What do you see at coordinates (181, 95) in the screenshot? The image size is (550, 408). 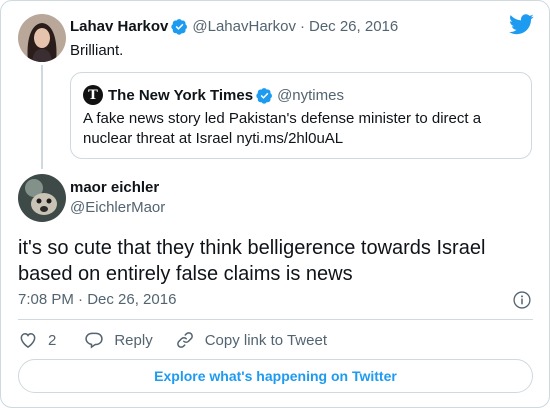 I see `quoted-author-name: The New York Times` at bounding box center [181, 95].